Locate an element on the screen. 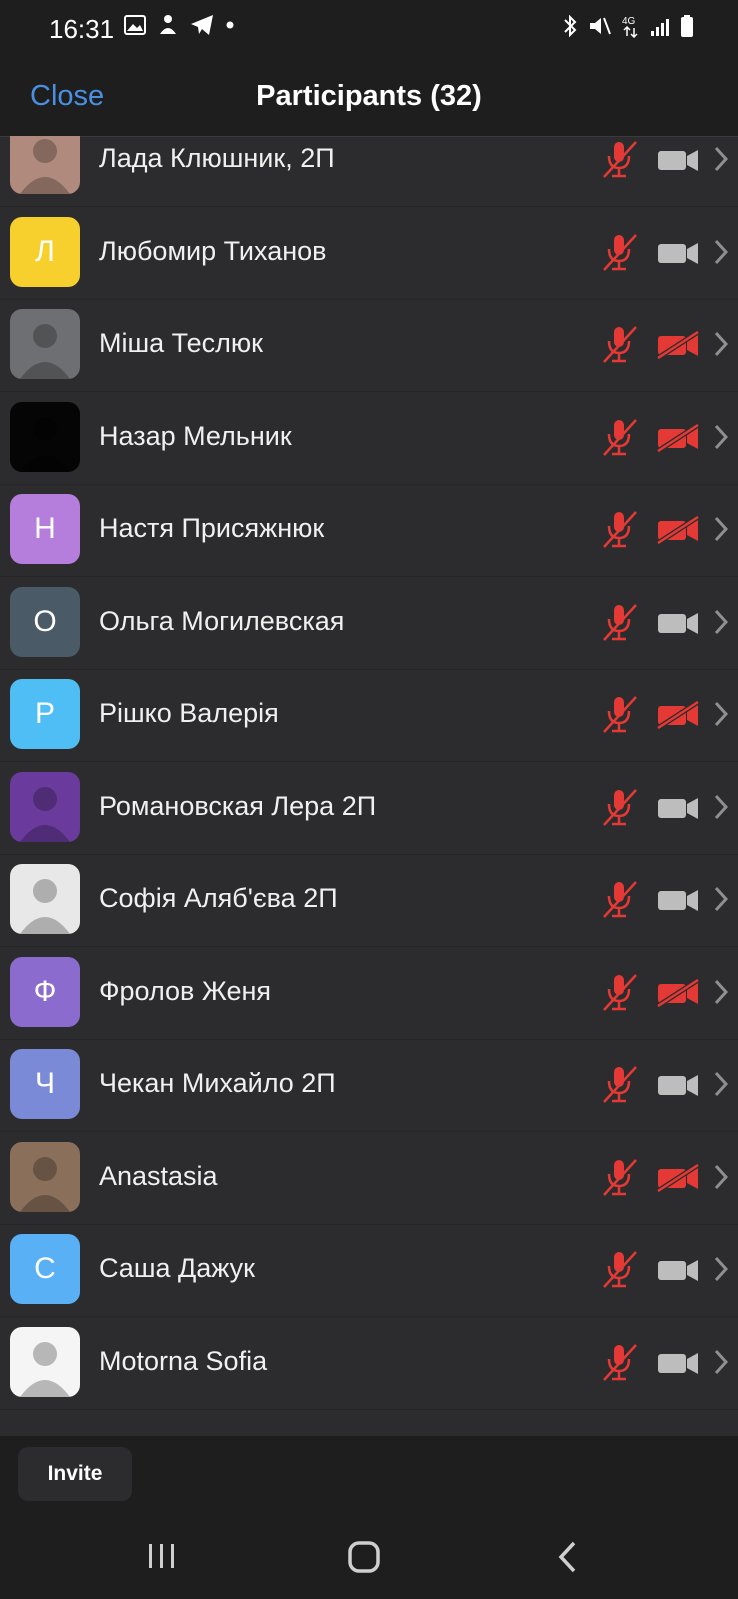 This screenshot has width=738, height=1599. participant-row: Назар Мельник is located at coordinates (369, 437).